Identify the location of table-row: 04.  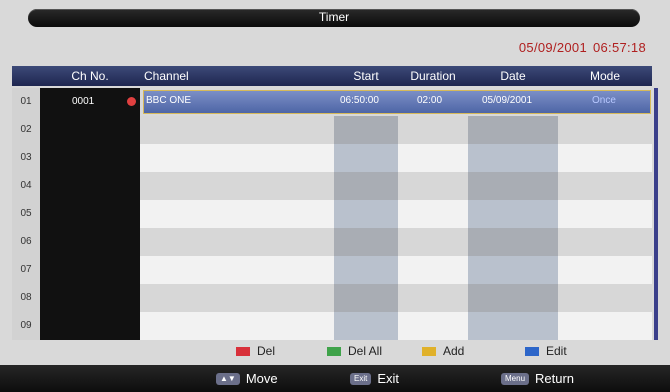
(332, 186).